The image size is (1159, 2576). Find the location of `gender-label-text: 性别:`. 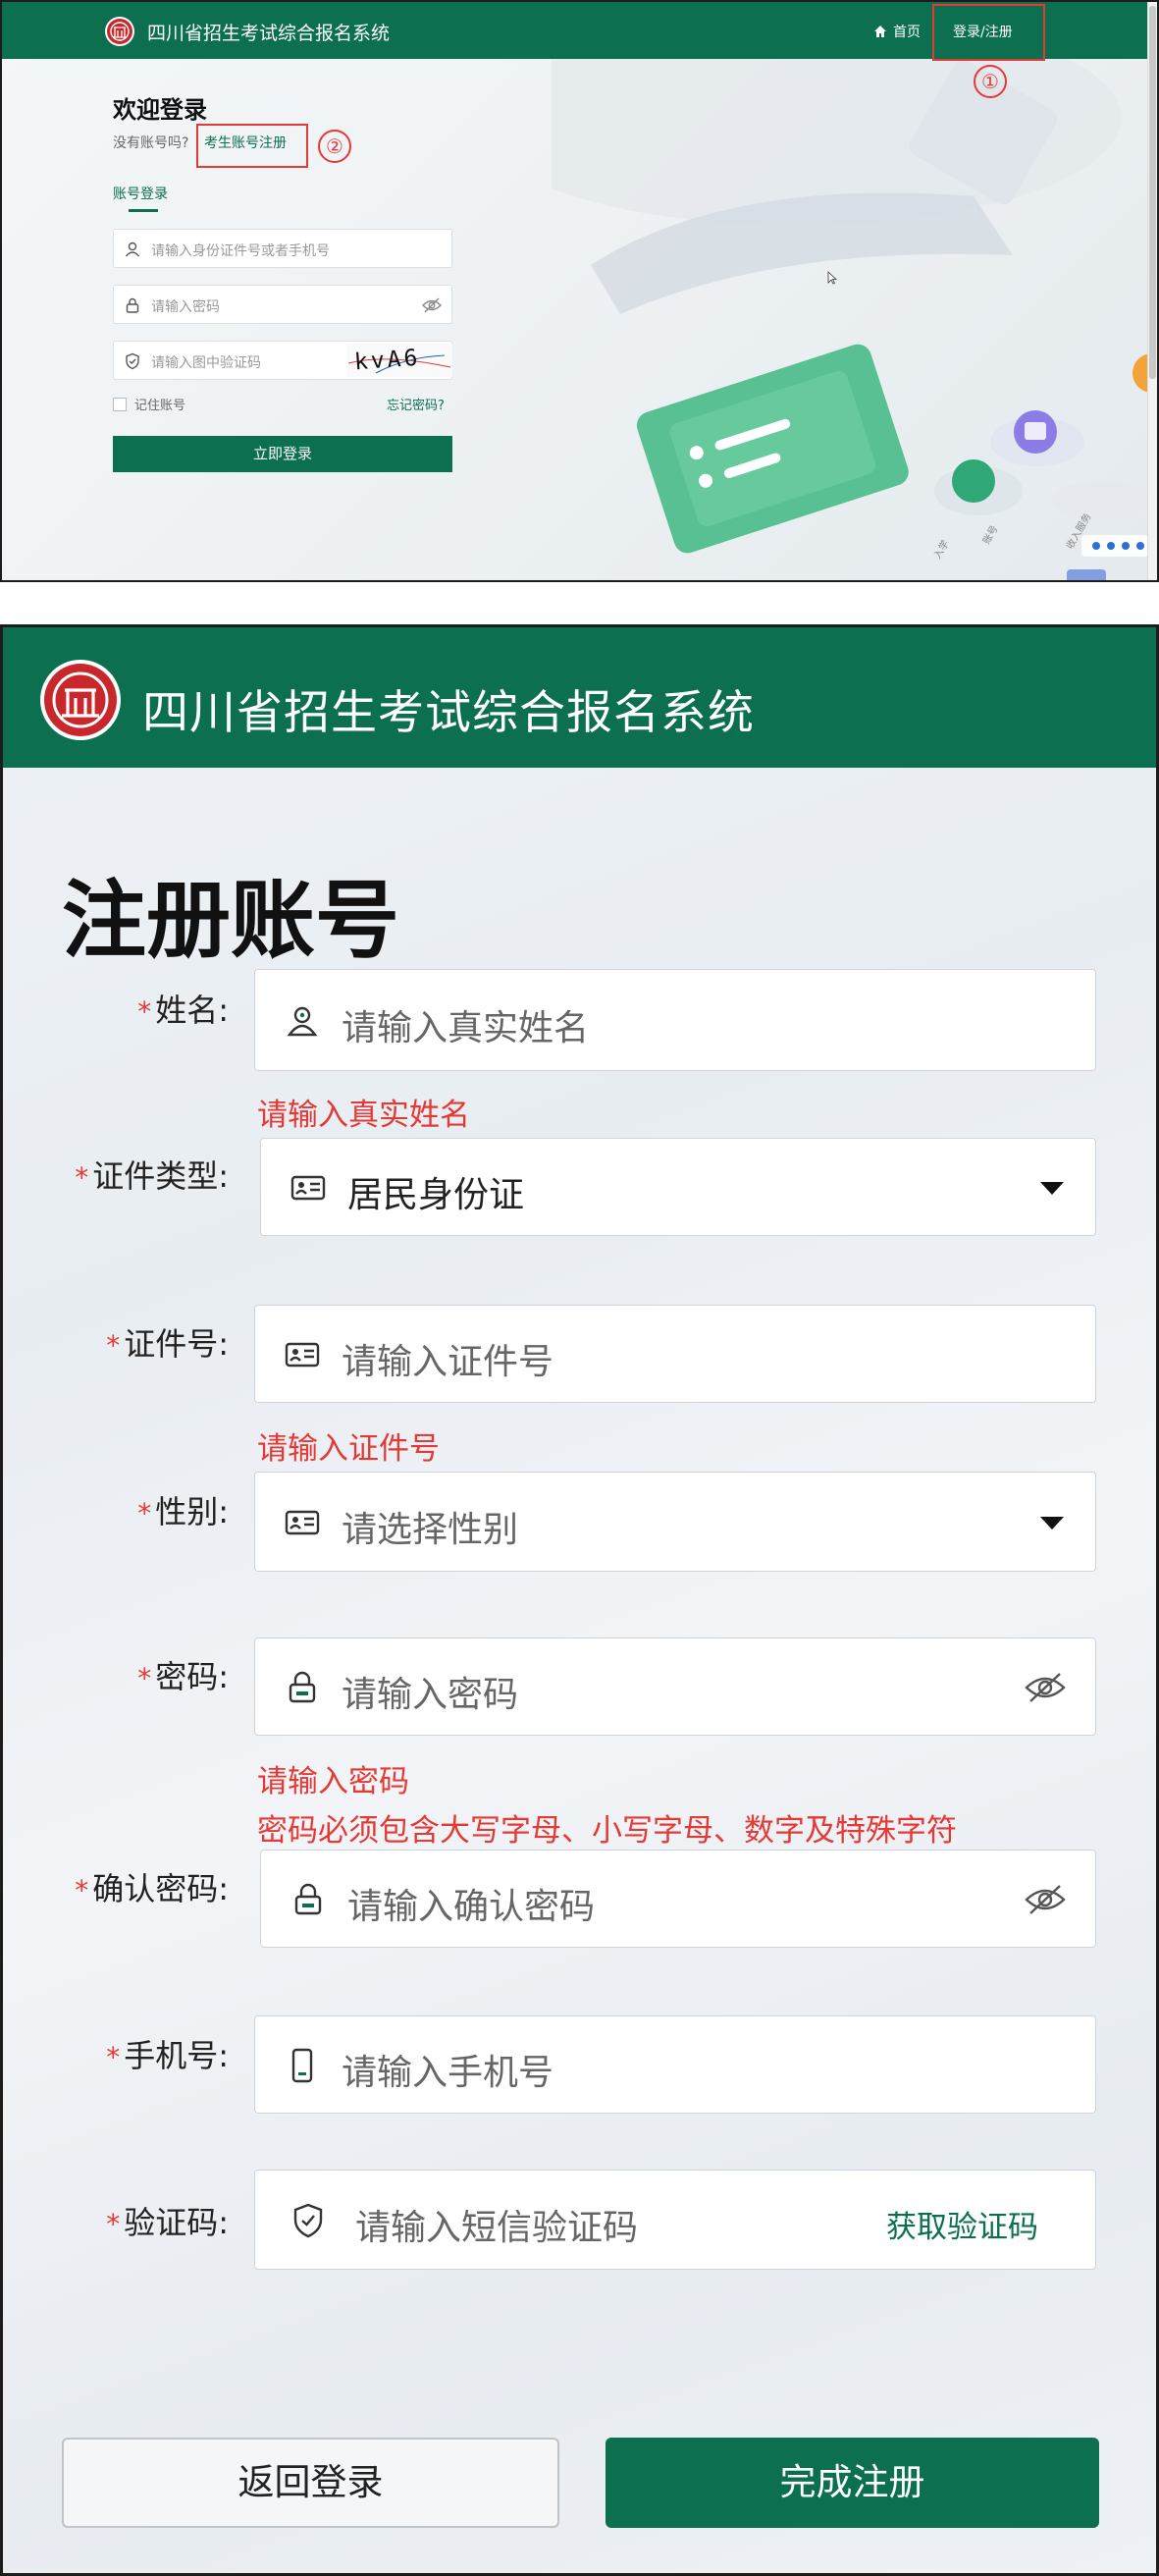

gender-label-text: 性别: is located at coordinates (192, 1511).